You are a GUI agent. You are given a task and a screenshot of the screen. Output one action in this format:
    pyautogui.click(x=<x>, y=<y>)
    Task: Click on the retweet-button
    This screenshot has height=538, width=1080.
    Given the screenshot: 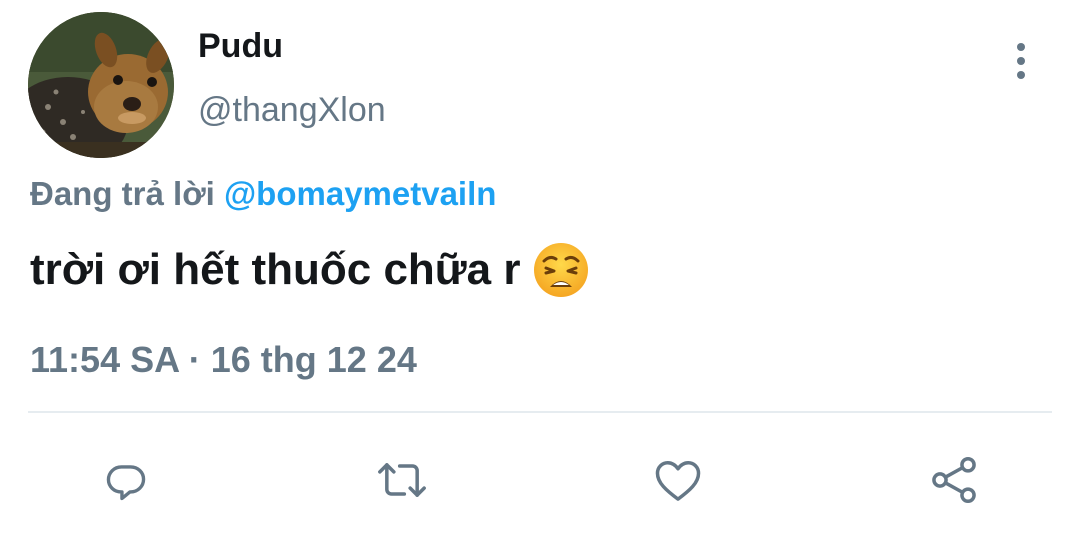 What is the action you would take?
    pyautogui.click(x=402, y=480)
    